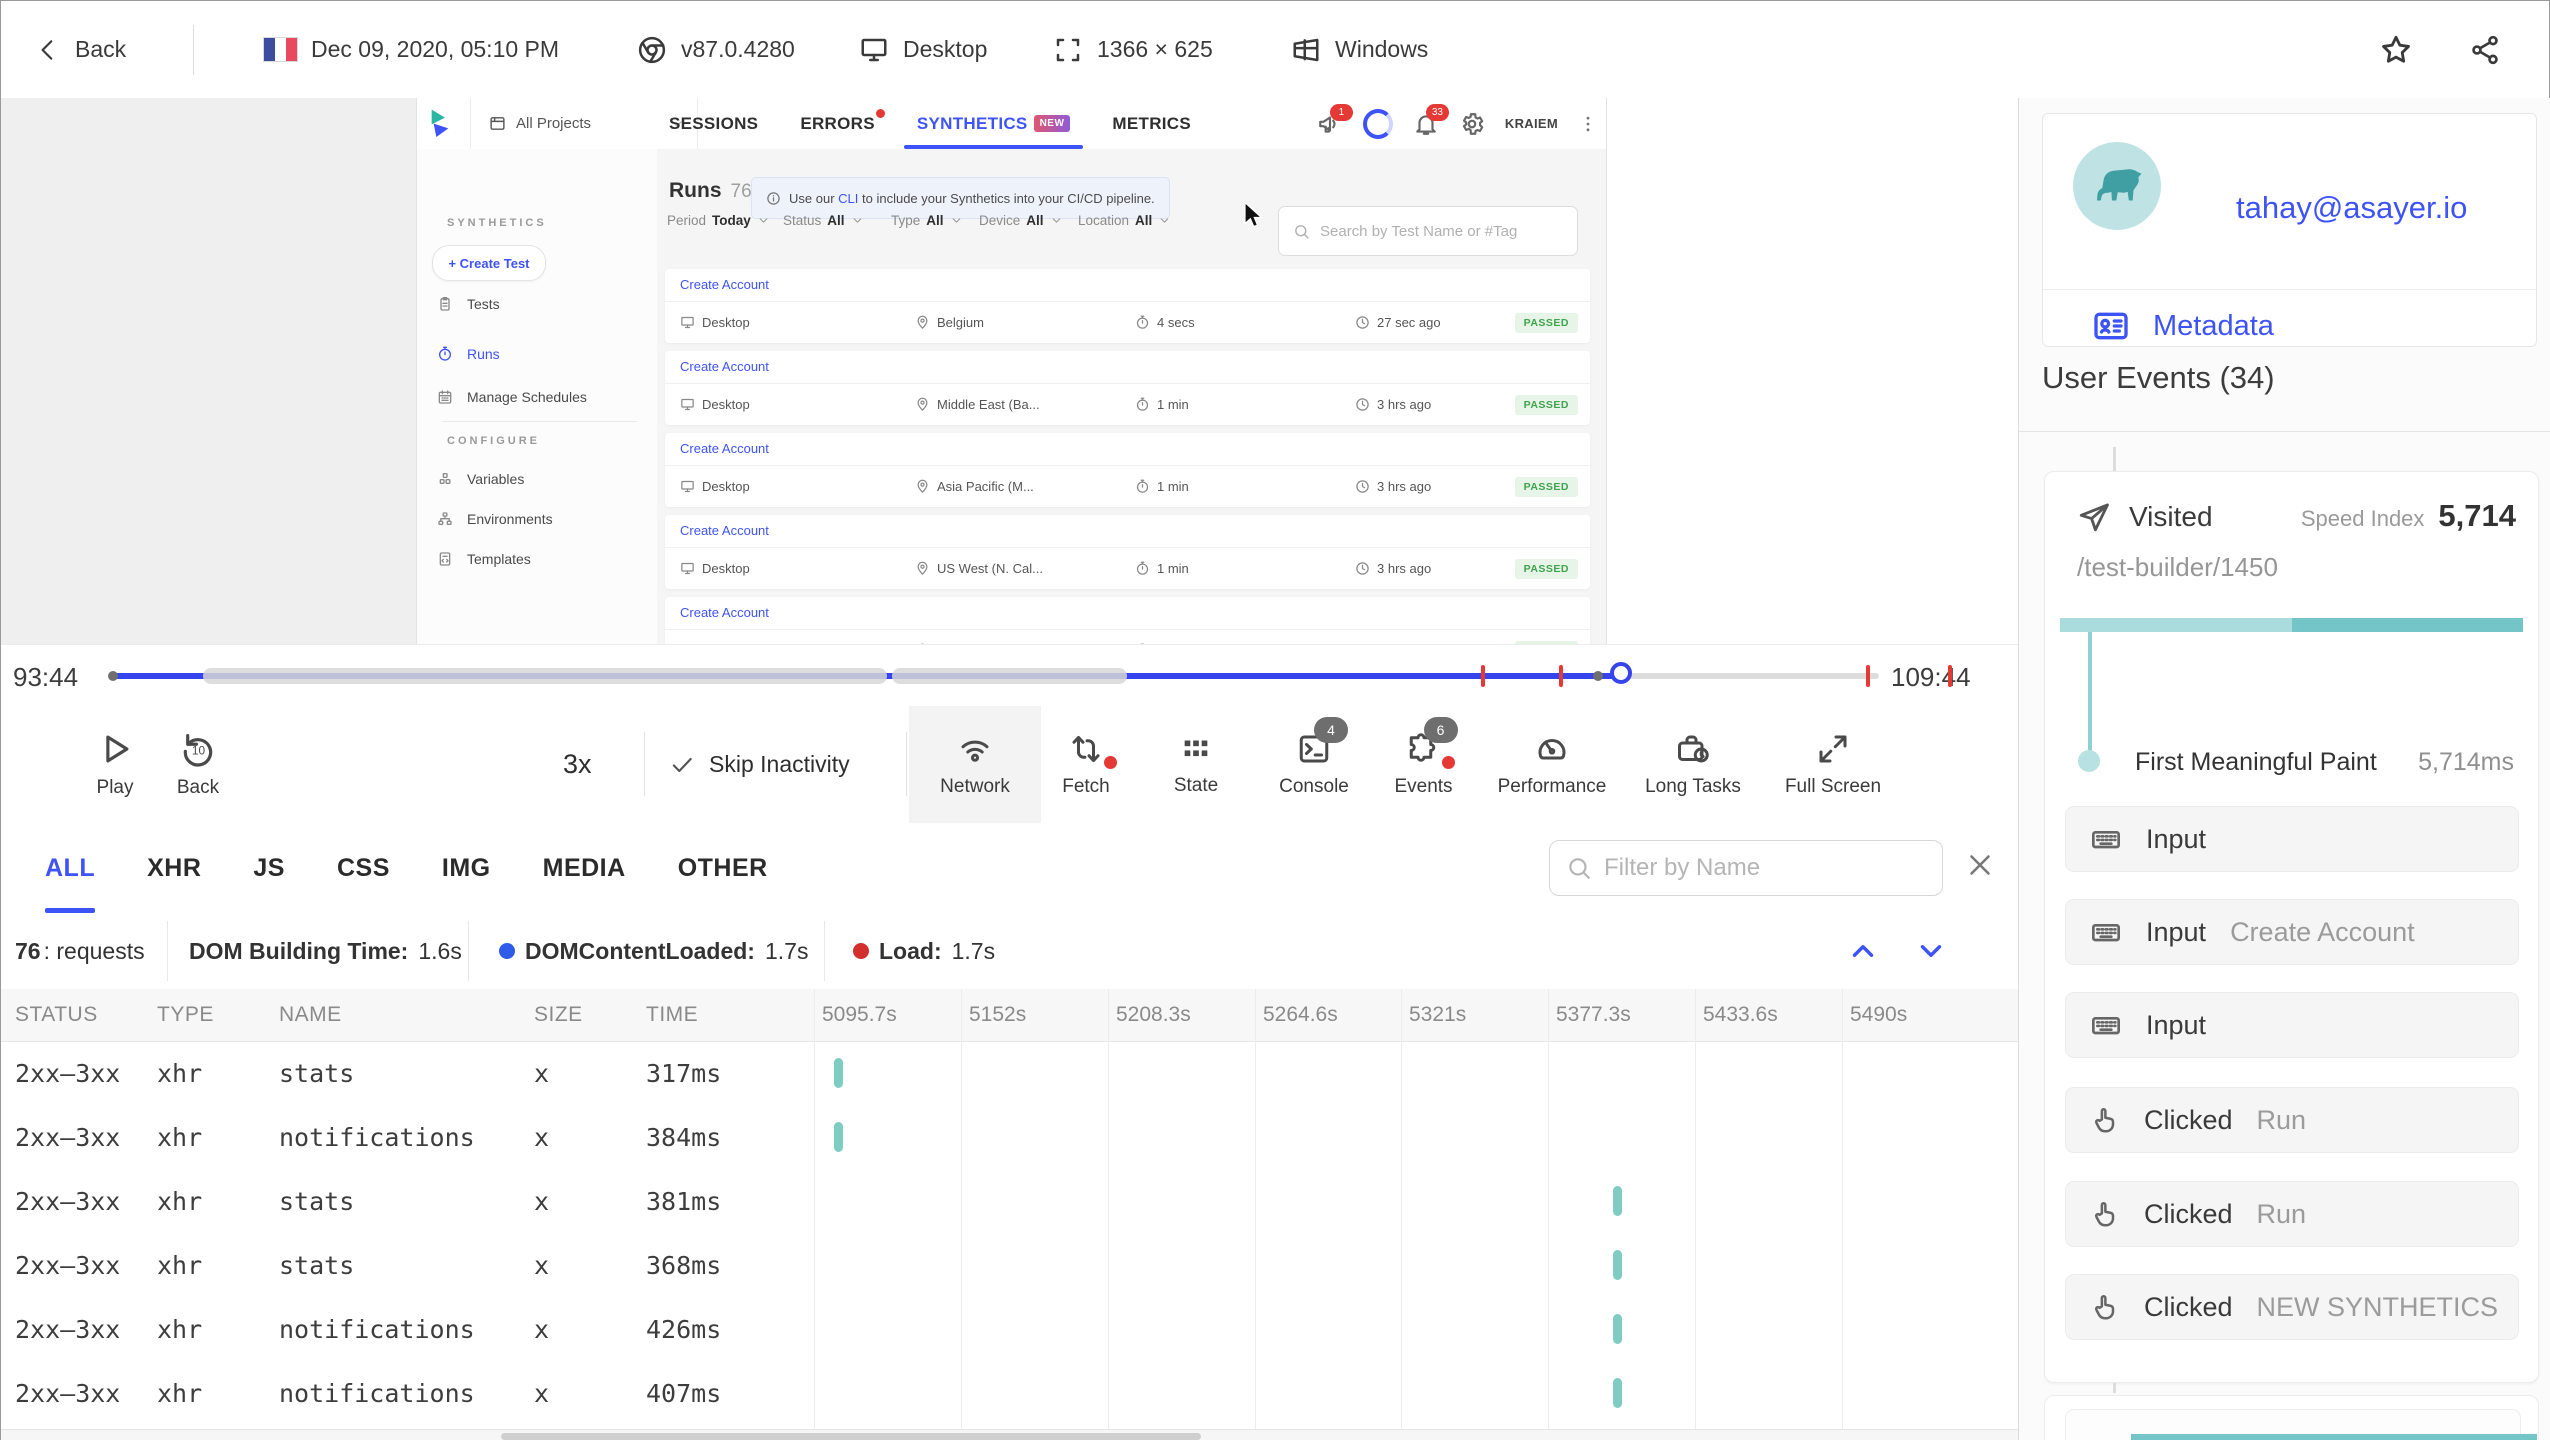 The image size is (2550, 1440). I want to click on visited-event: Visited, so click(2145, 517).